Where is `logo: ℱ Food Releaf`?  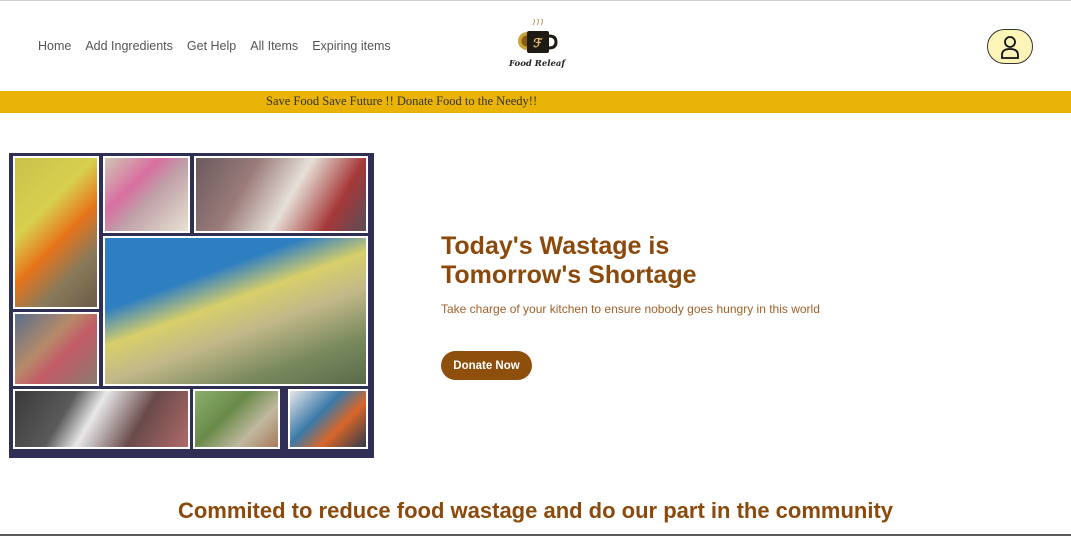
logo: ℱ Food Releaf is located at coordinates (537, 46).